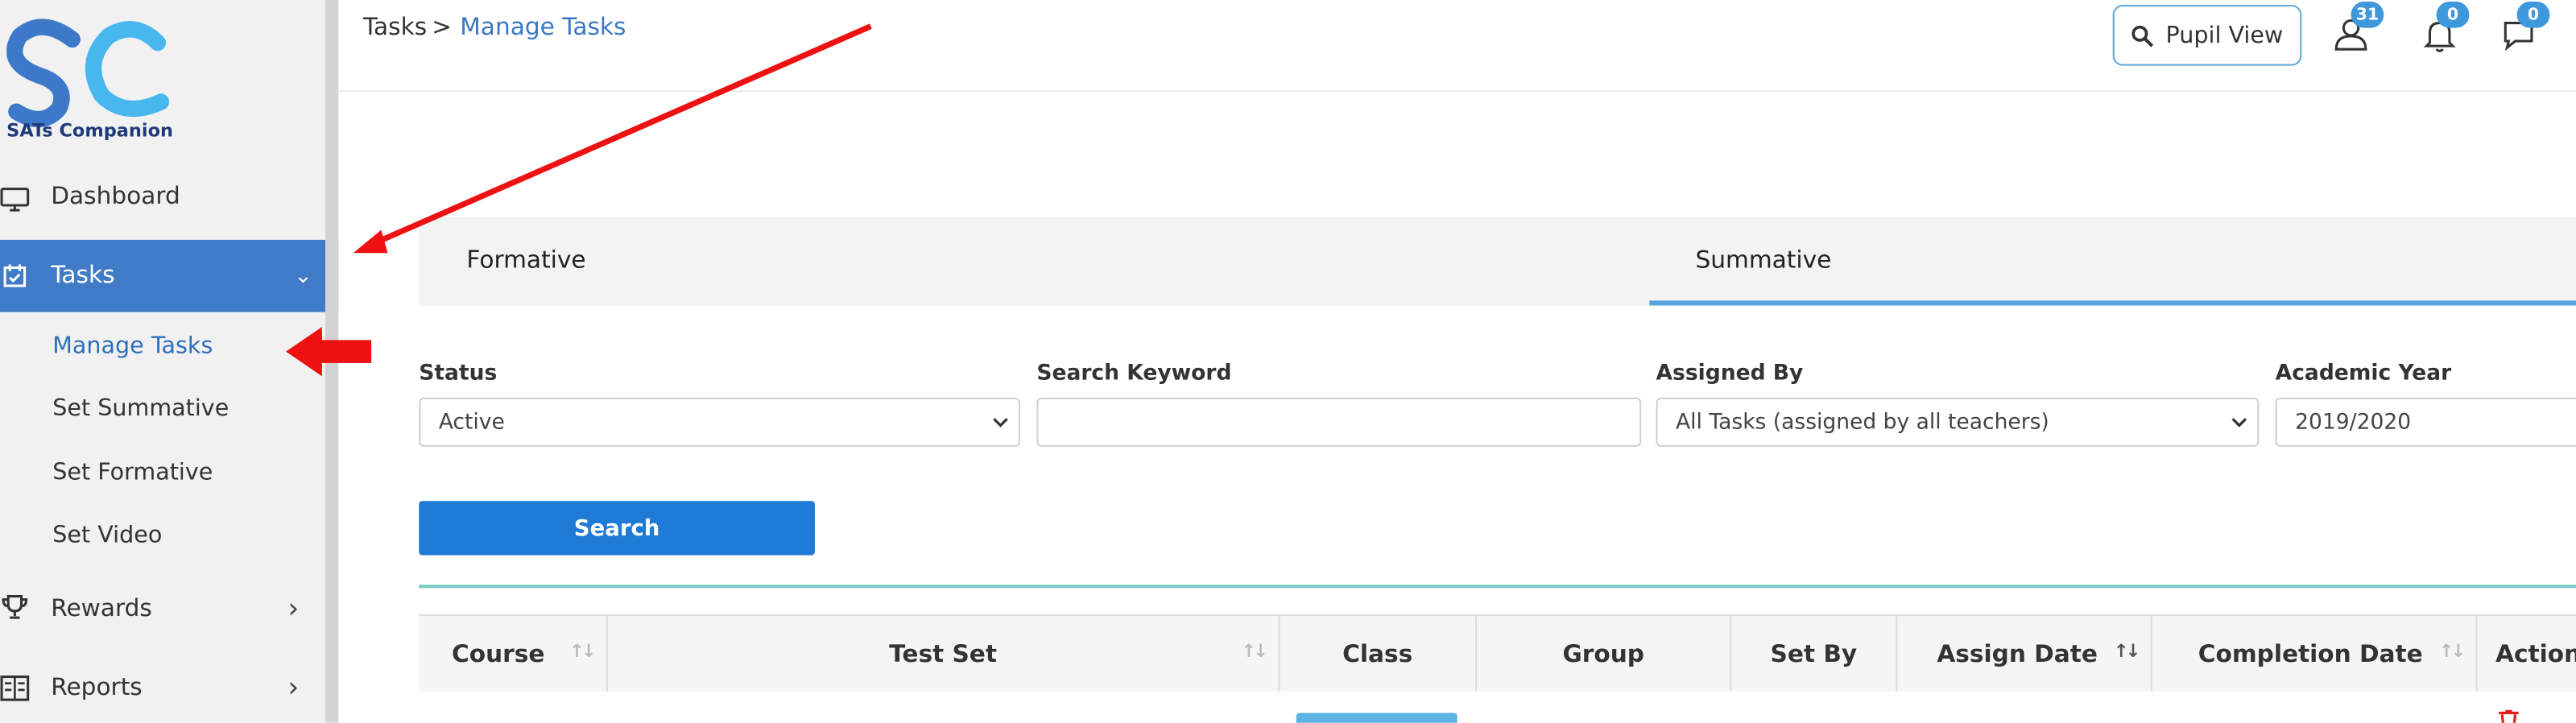 This screenshot has height=723, width=2576. I want to click on arrow-to-manage-tasks, so click(345, 351).